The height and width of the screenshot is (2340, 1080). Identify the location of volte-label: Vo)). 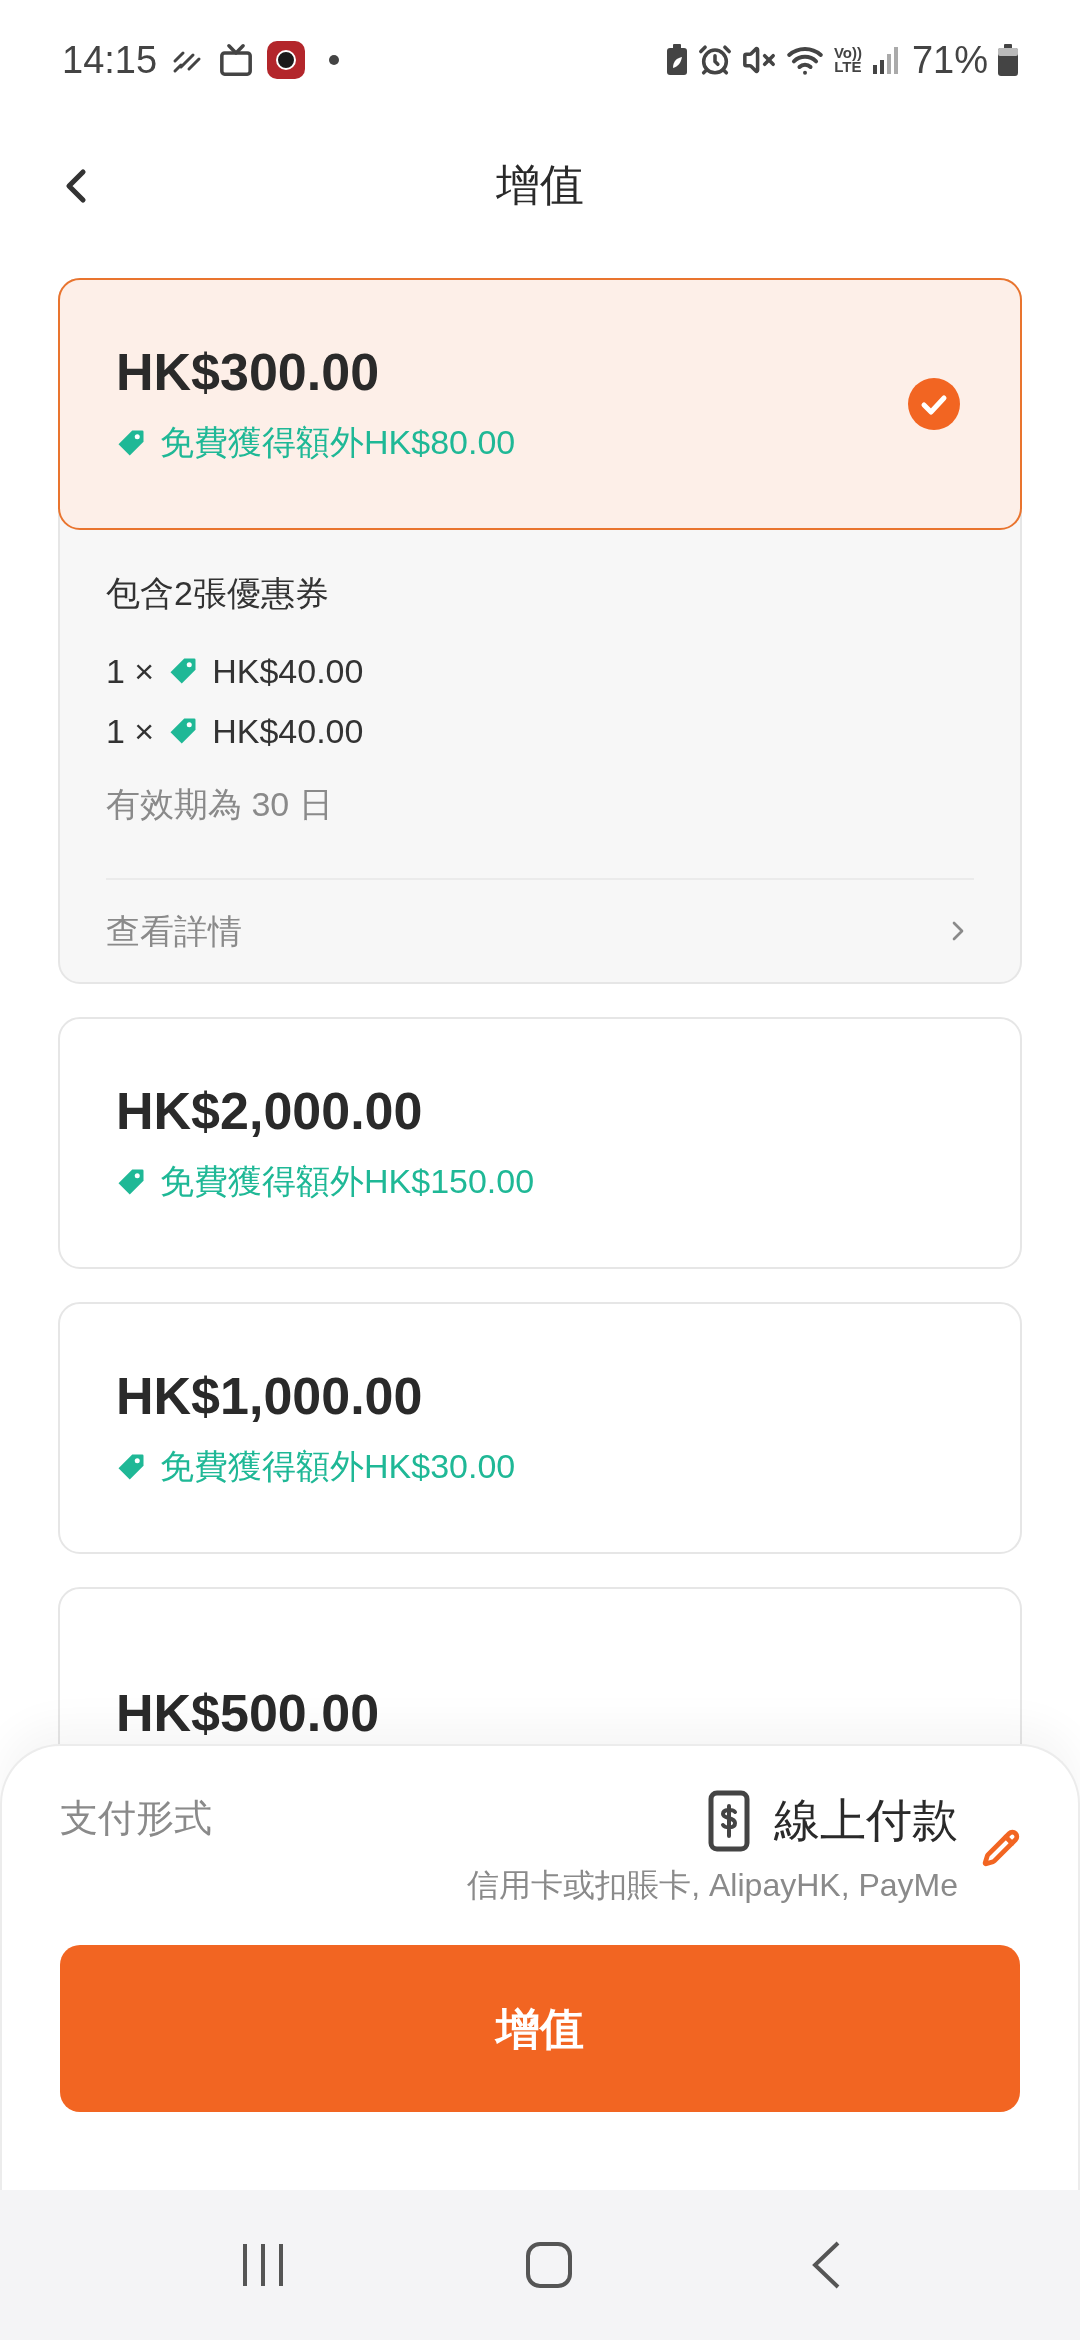
(847, 52).